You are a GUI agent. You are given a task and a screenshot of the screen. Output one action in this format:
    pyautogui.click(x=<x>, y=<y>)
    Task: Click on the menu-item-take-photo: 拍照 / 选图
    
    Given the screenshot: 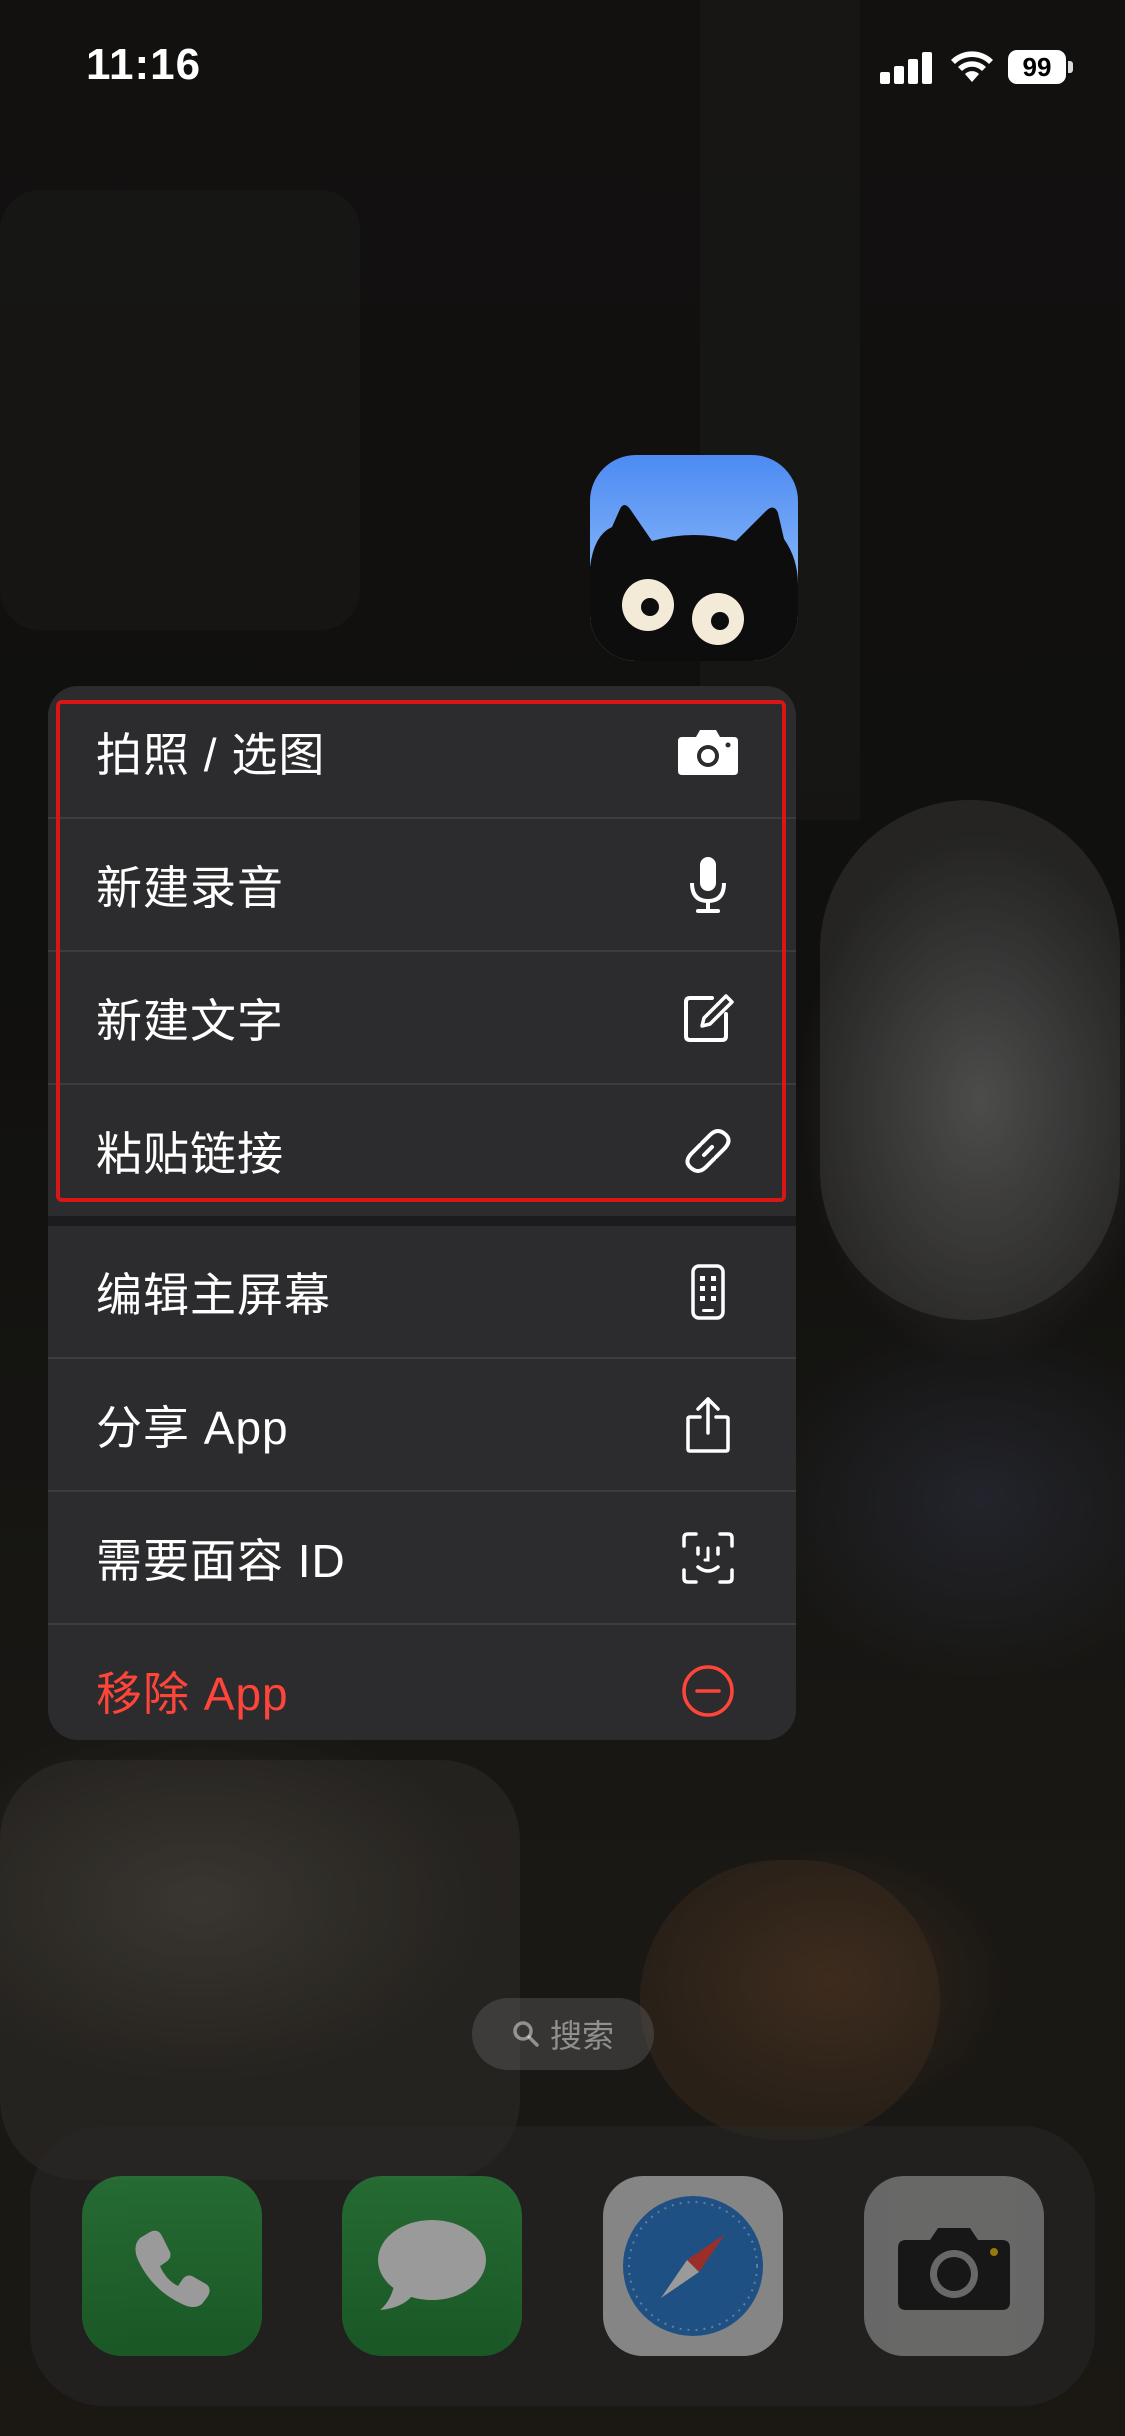 What is the action you would take?
    pyautogui.click(x=422, y=751)
    